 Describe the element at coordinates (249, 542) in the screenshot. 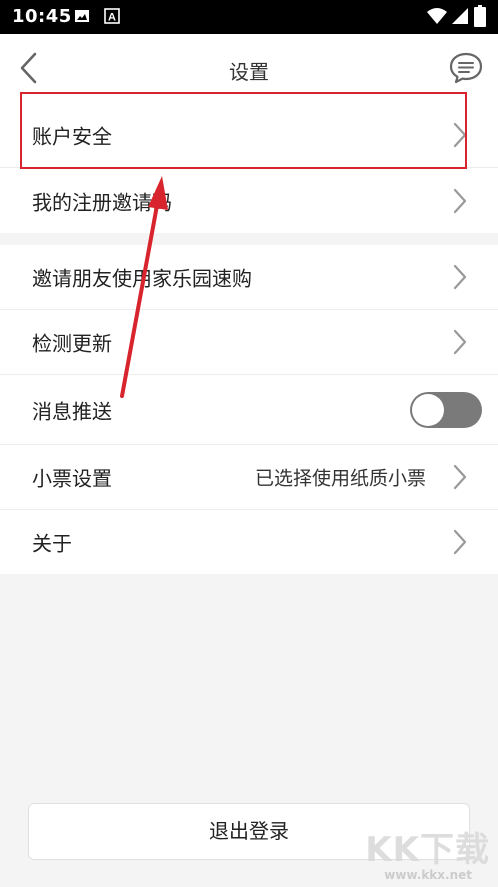

I see `settings-item-about: 关于` at that location.